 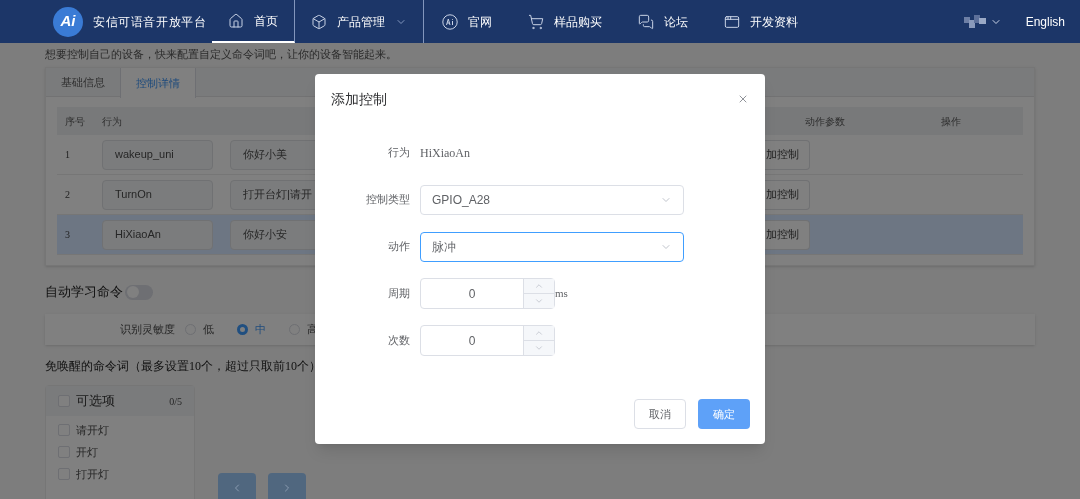 What do you see at coordinates (399, 294) in the screenshot?
I see `field-label: 周期` at bounding box center [399, 294].